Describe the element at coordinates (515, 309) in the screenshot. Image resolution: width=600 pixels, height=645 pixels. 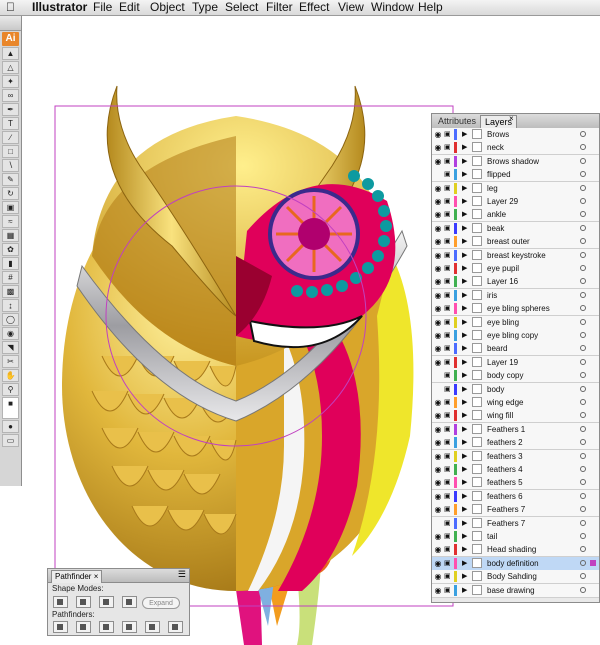
I see `layer-row: ◉ ▣ ▶ eye bling spheres` at that location.